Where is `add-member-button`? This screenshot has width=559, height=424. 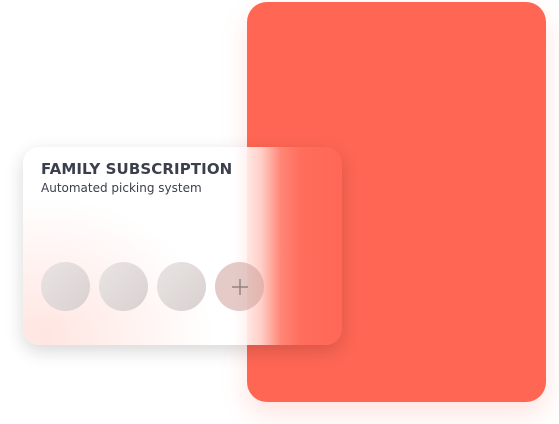
add-member-button is located at coordinates (239, 286).